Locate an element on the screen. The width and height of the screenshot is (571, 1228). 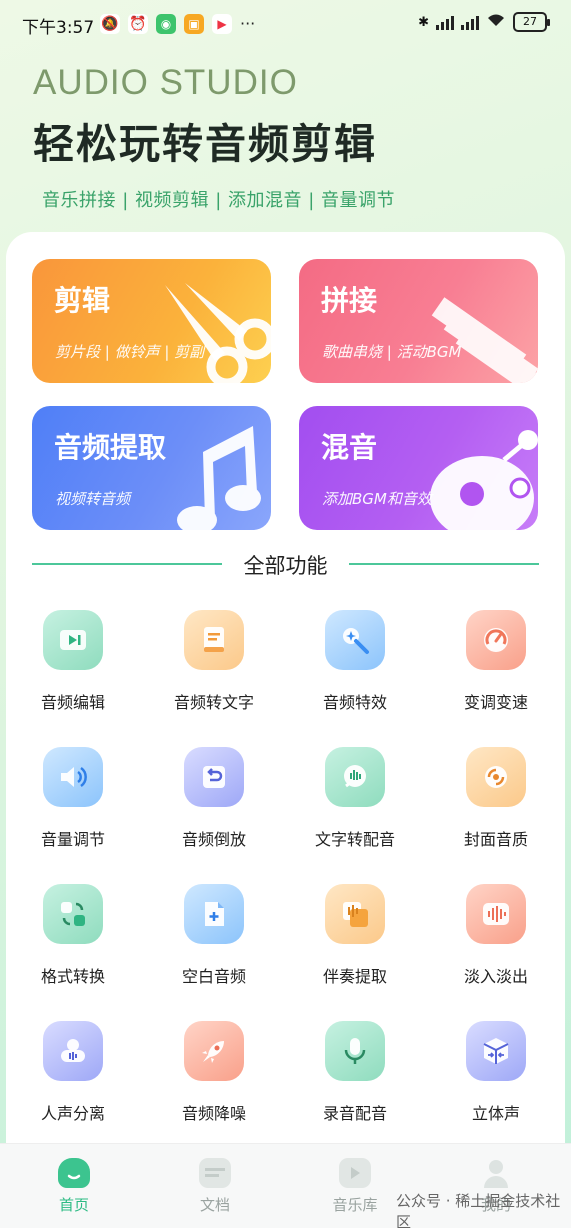
music-library-icon is located at coordinates (355, 1173).